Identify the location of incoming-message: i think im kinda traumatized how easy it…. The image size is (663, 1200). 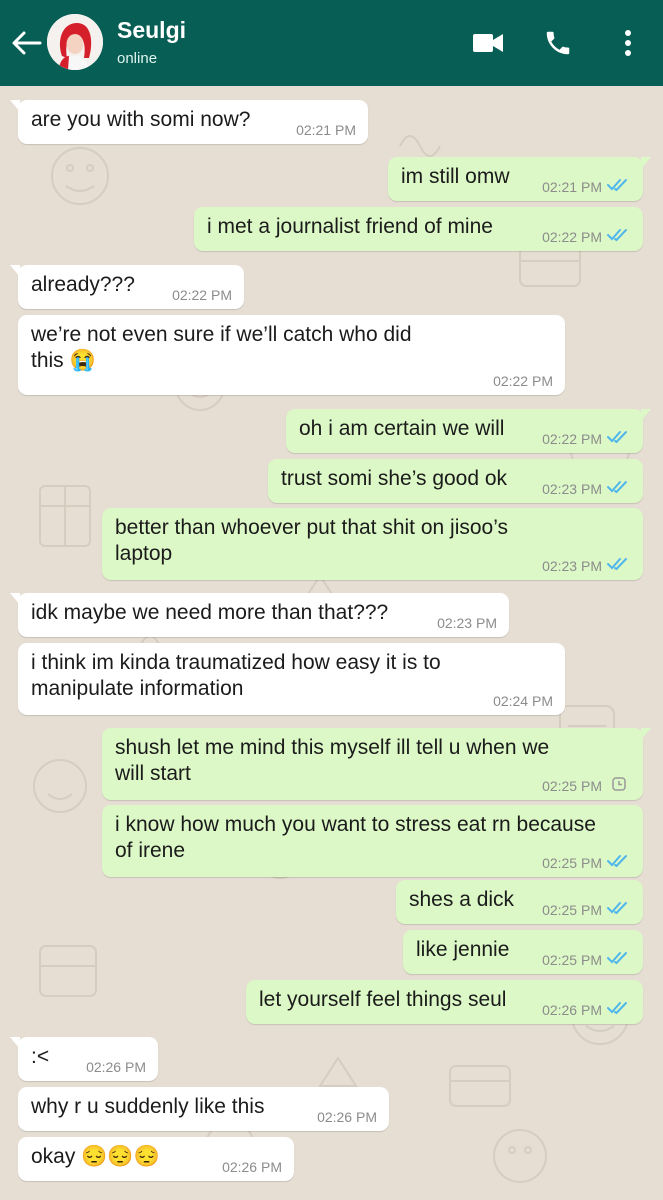
(291, 679).